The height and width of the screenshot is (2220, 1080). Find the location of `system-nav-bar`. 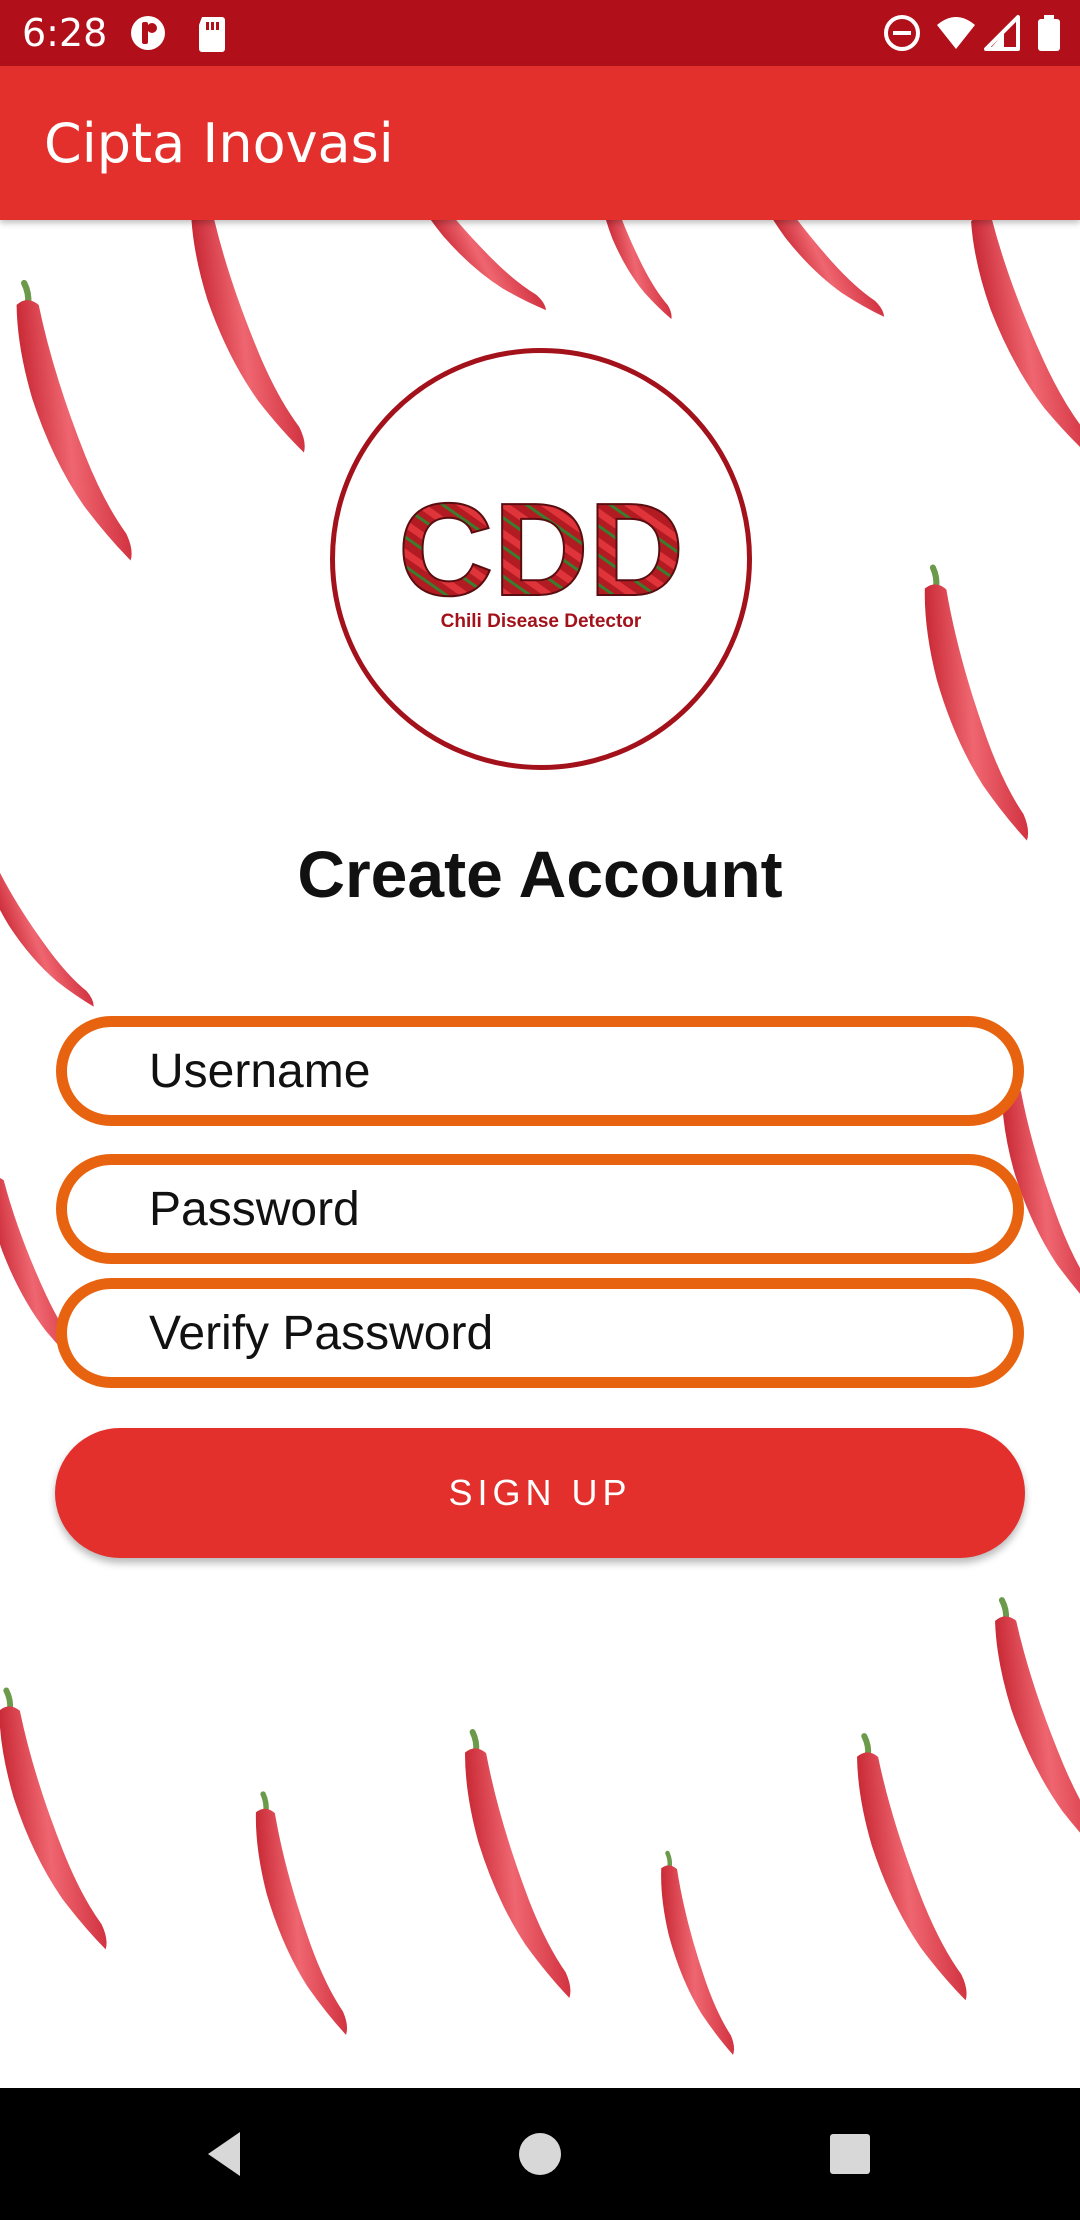

system-nav-bar is located at coordinates (540, 2154).